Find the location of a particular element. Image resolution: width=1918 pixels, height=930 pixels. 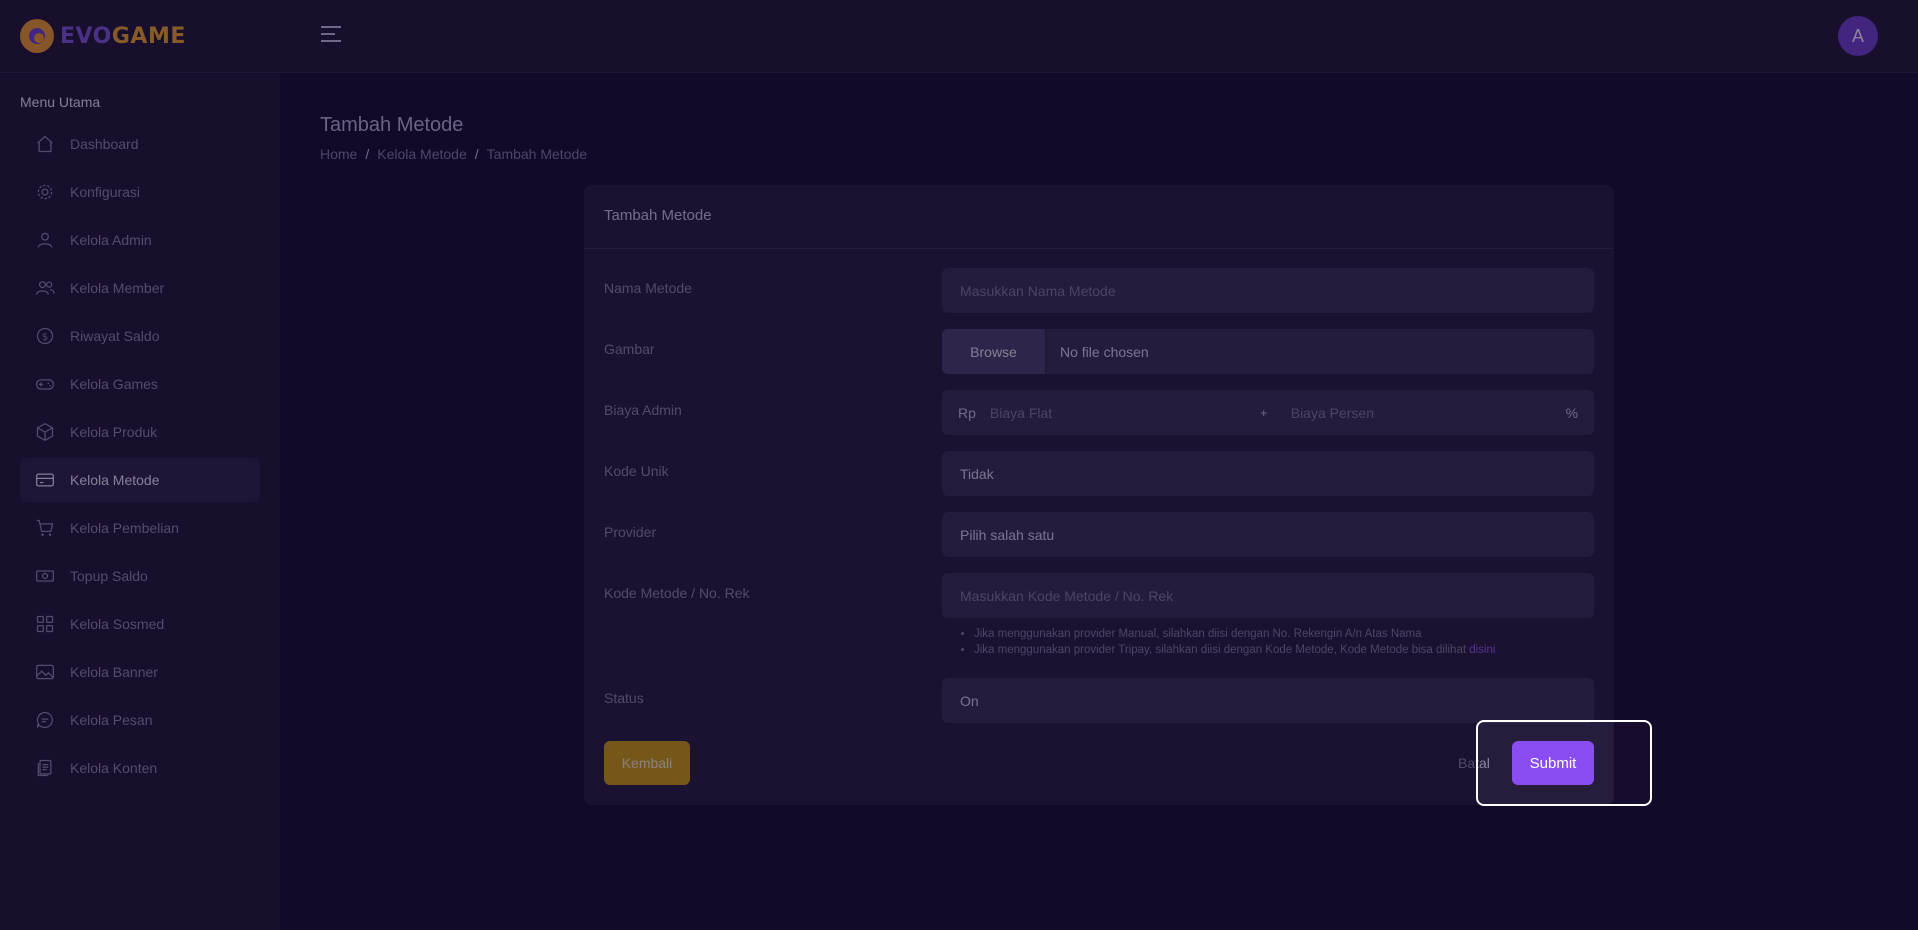

sidebar-title: Menu Utama is located at coordinates (60, 102).